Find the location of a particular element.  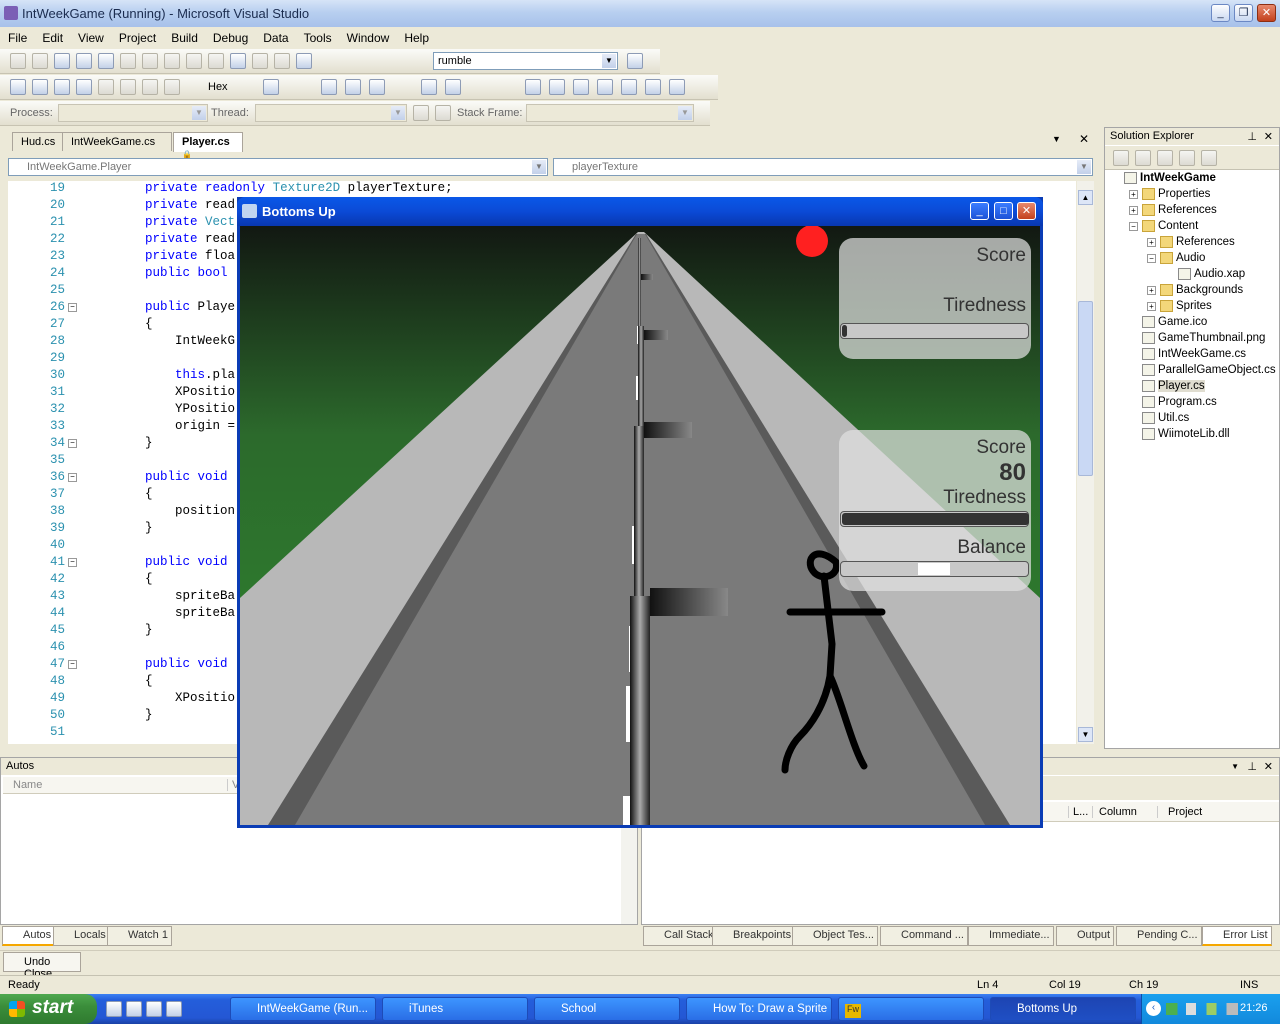

minimize-button: _ is located at coordinates (1220, 13).